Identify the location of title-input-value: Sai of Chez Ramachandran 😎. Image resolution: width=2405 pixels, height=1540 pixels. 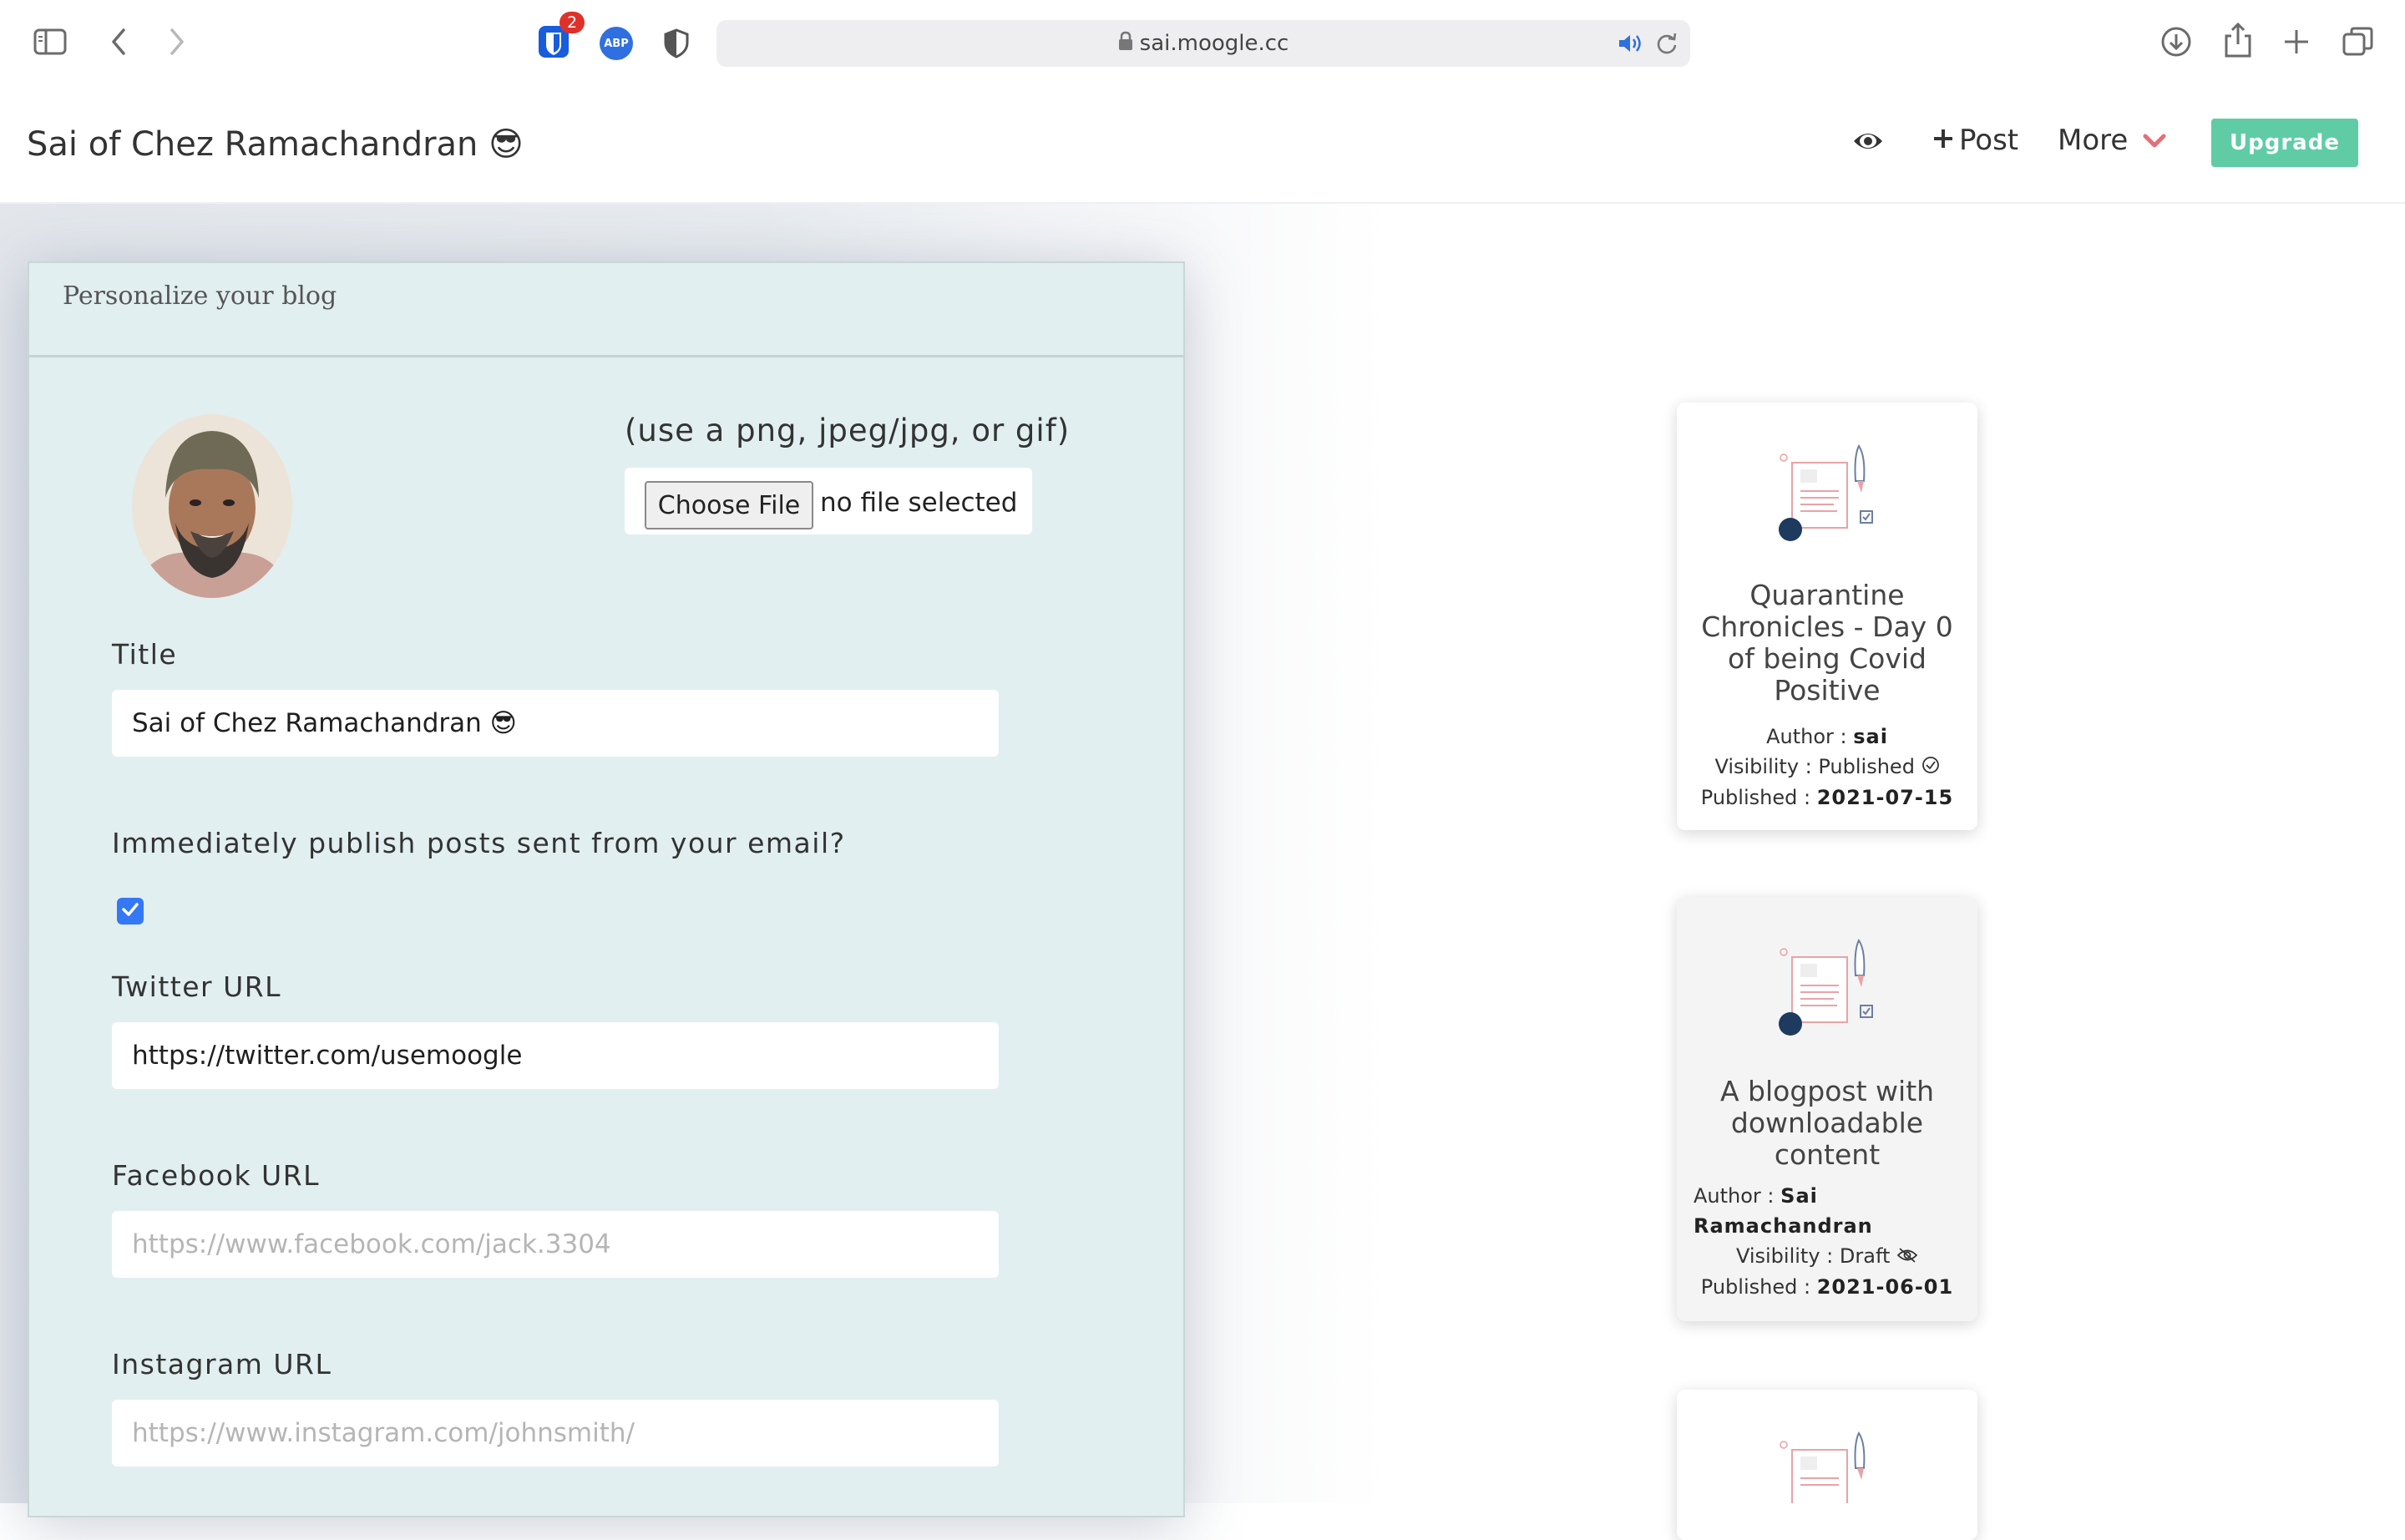
(325, 723).